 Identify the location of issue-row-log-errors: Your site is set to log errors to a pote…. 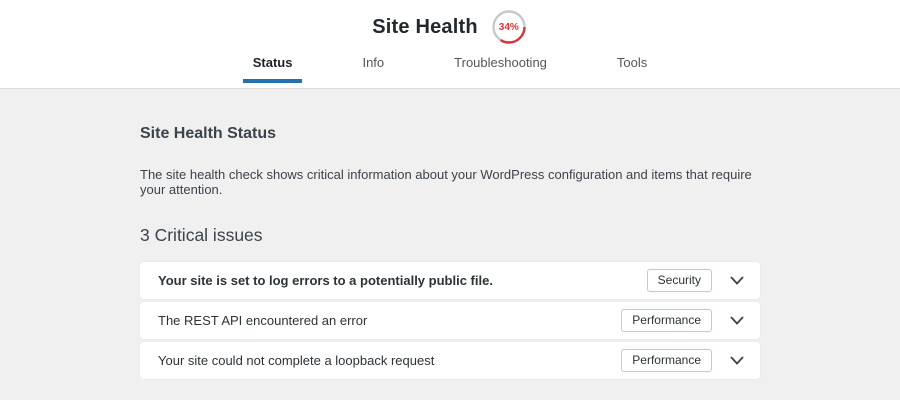
(450, 280).